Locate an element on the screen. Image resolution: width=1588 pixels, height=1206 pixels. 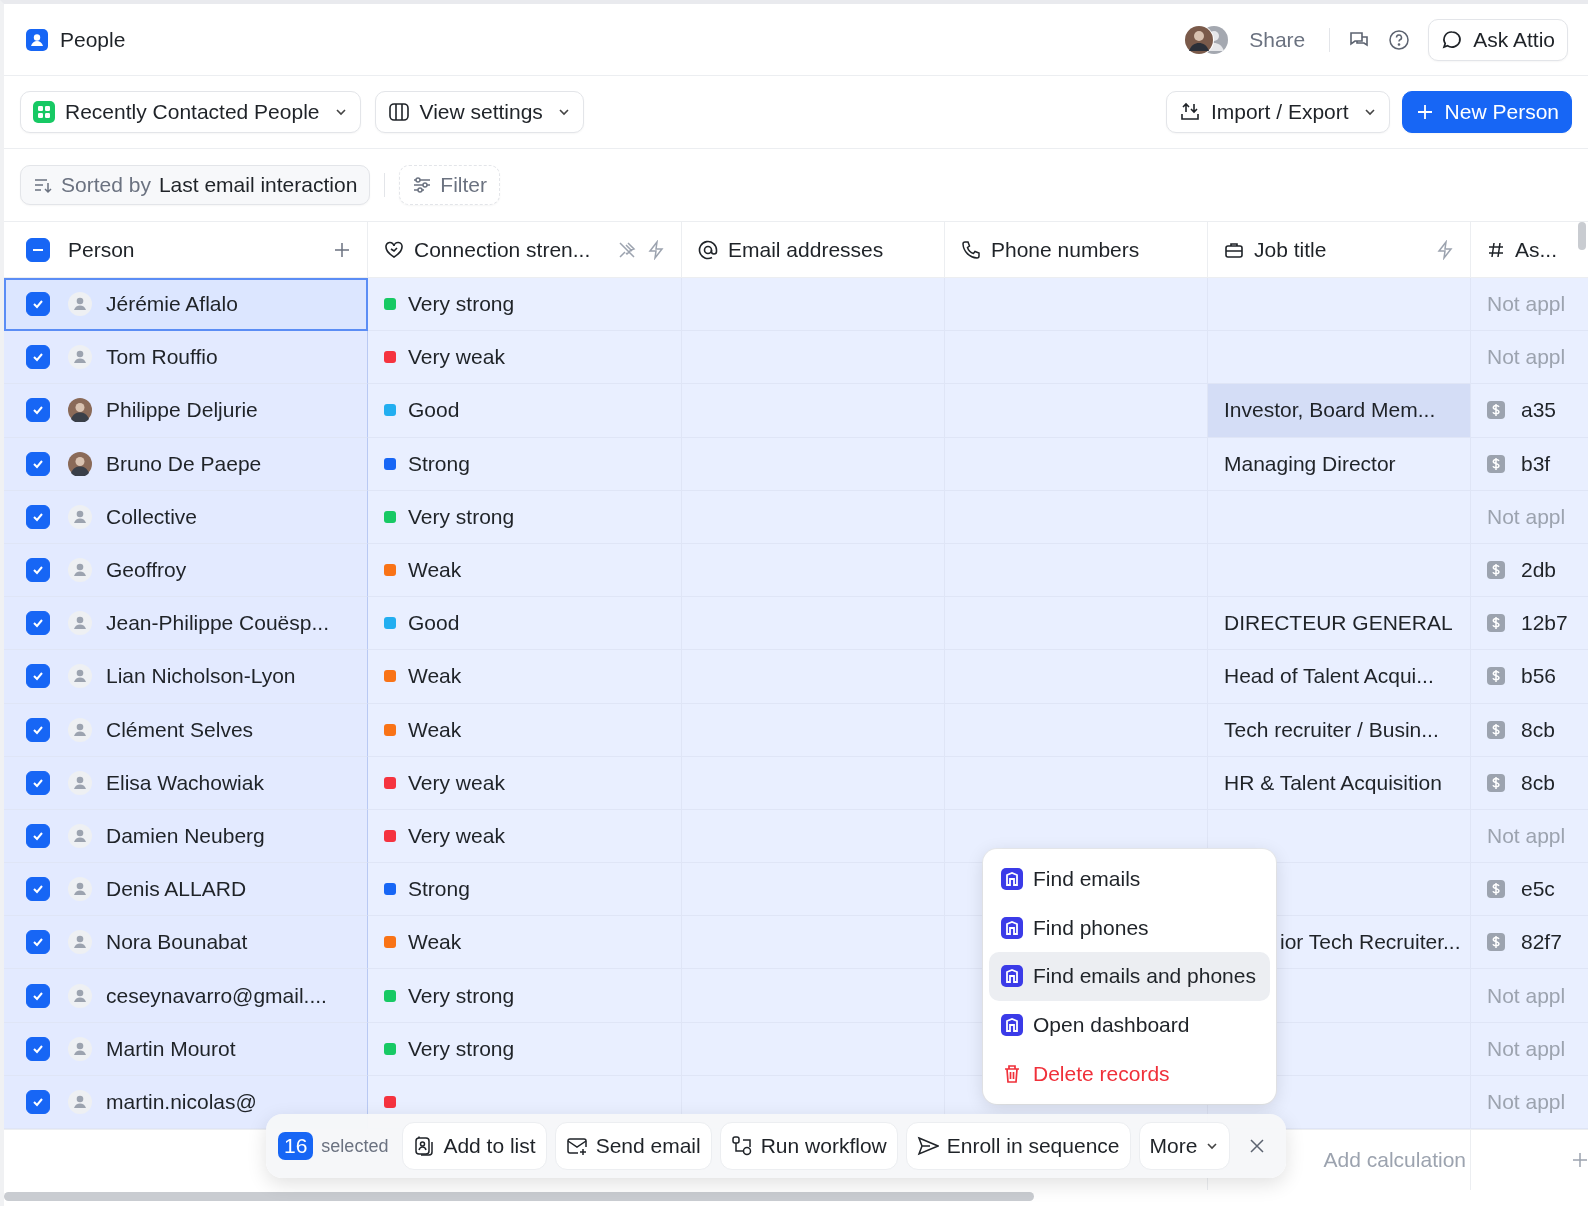
table-cell: Collective is located at coordinates (186, 517).